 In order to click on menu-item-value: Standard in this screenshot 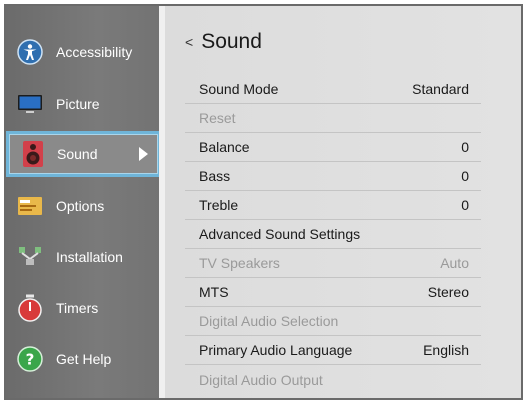, I will do `click(440, 89)`.